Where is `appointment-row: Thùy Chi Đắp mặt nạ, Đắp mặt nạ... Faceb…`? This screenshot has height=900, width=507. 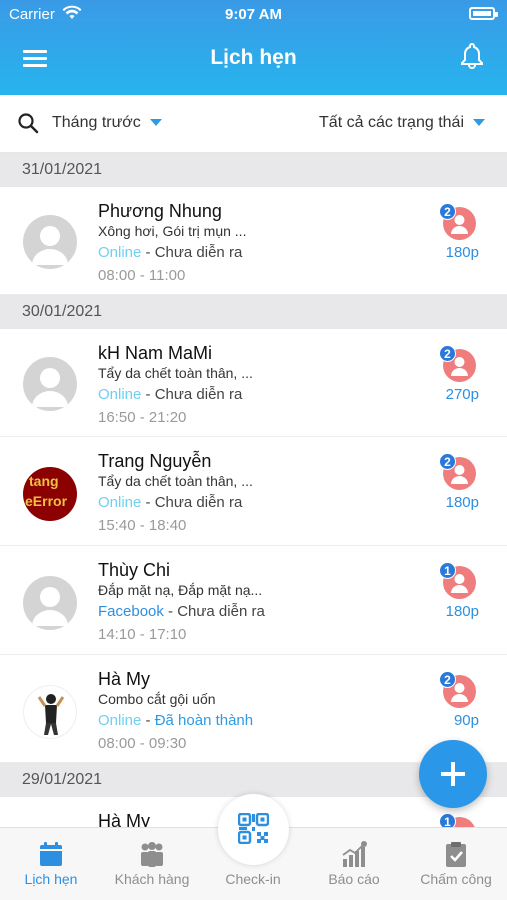
appointment-row: Thùy Chi Đắp mặt nạ, Đắp mặt nạ... Faceb… is located at coordinates (253, 600).